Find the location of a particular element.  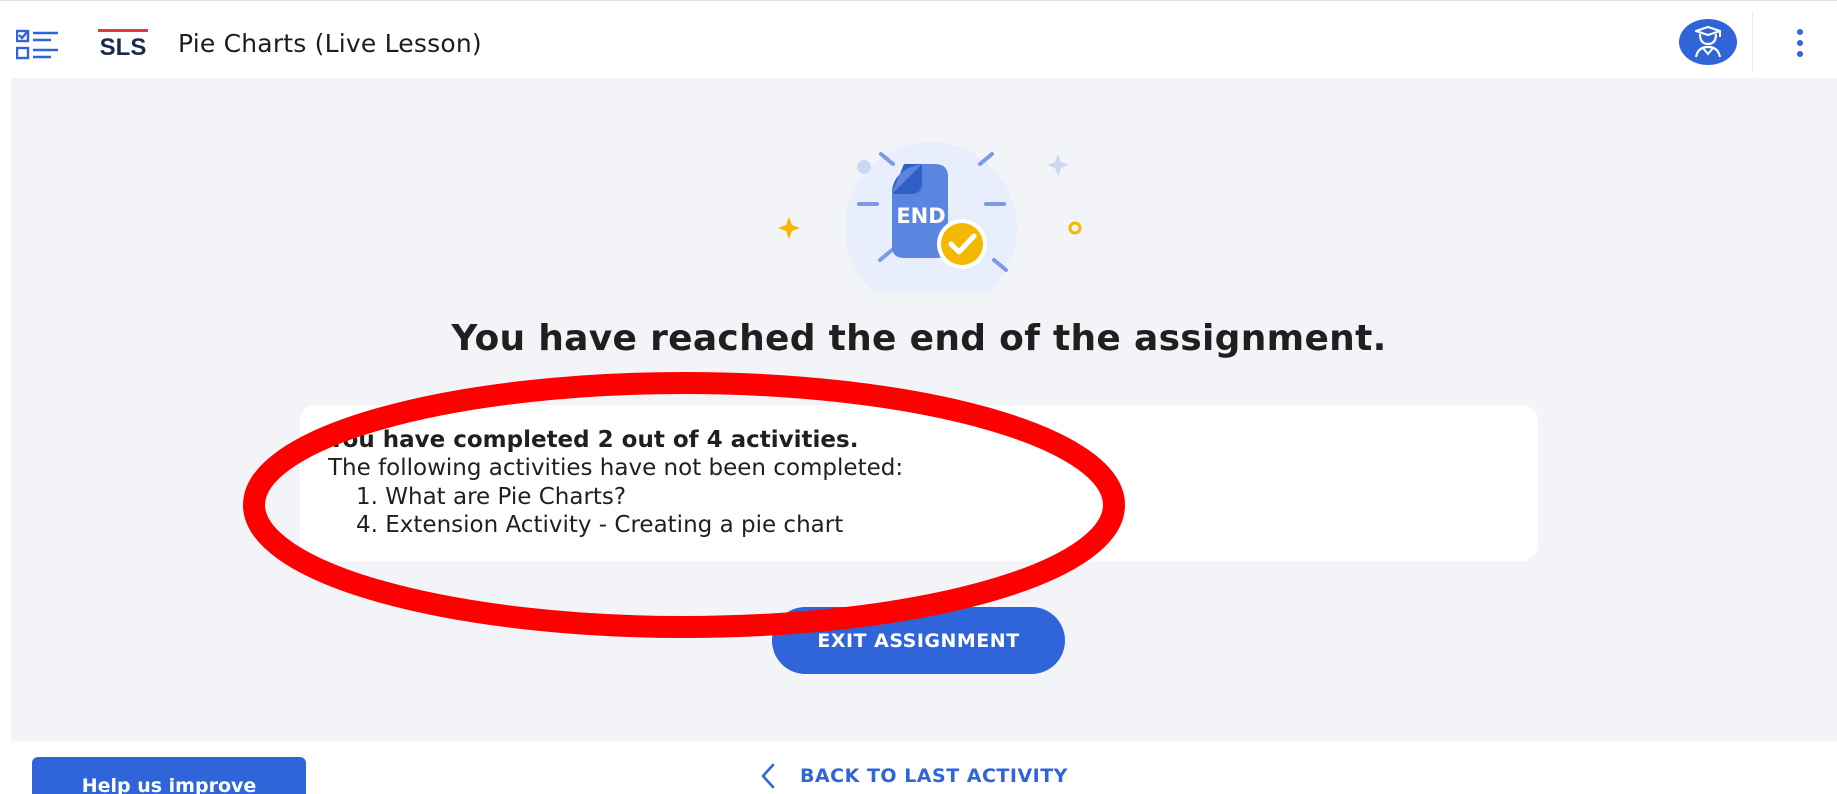

logo-text: SLS is located at coordinates (123, 46).